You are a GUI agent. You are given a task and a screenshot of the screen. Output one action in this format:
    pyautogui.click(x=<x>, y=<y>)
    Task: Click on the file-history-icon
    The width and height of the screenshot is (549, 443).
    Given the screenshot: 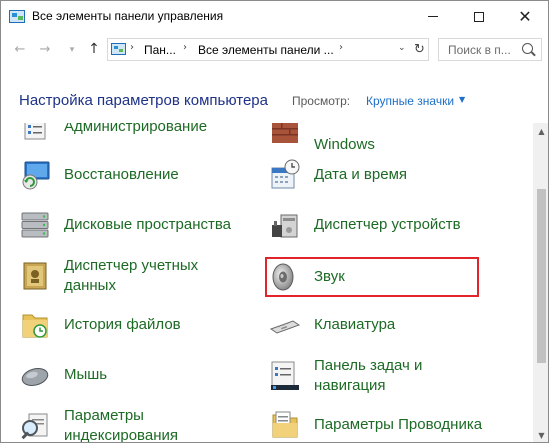 What is the action you would take?
    pyautogui.click(x=35, y=326)
    